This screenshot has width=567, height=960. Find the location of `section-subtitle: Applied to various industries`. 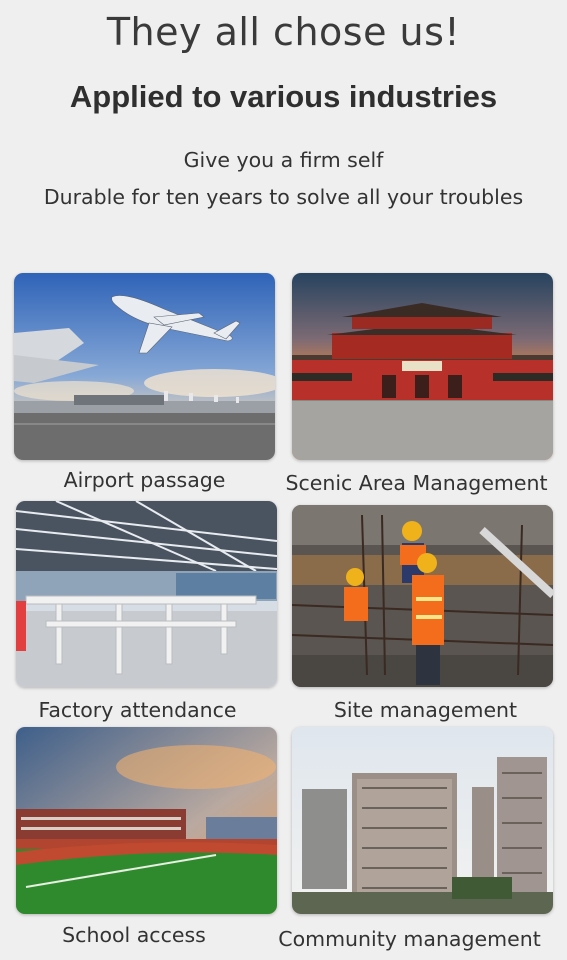

section-subtitle: Applied to various industries is located at coordinates (283, 96).